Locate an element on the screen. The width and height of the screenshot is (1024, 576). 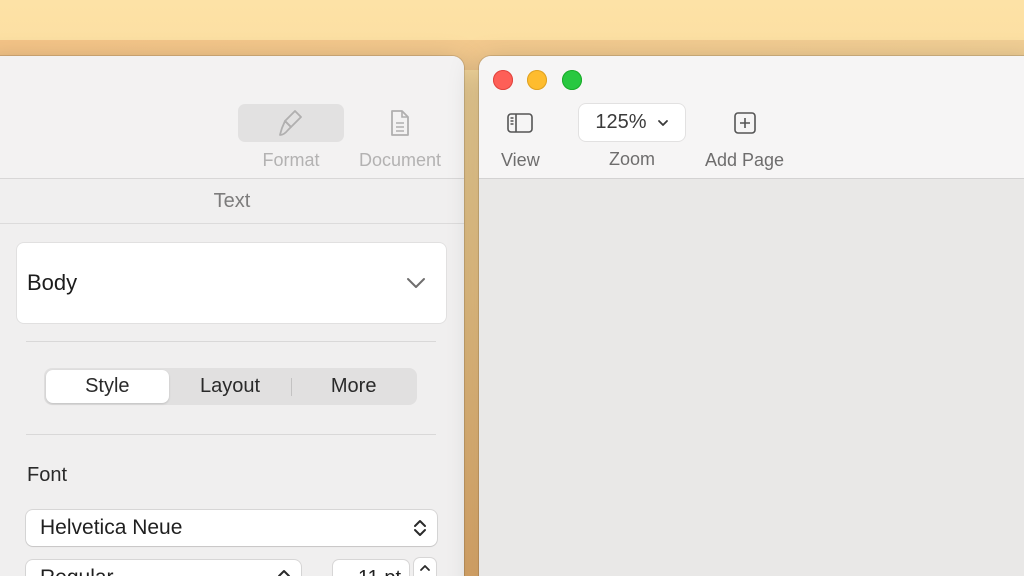
section-title: Text is located at coordinates (232, 202).